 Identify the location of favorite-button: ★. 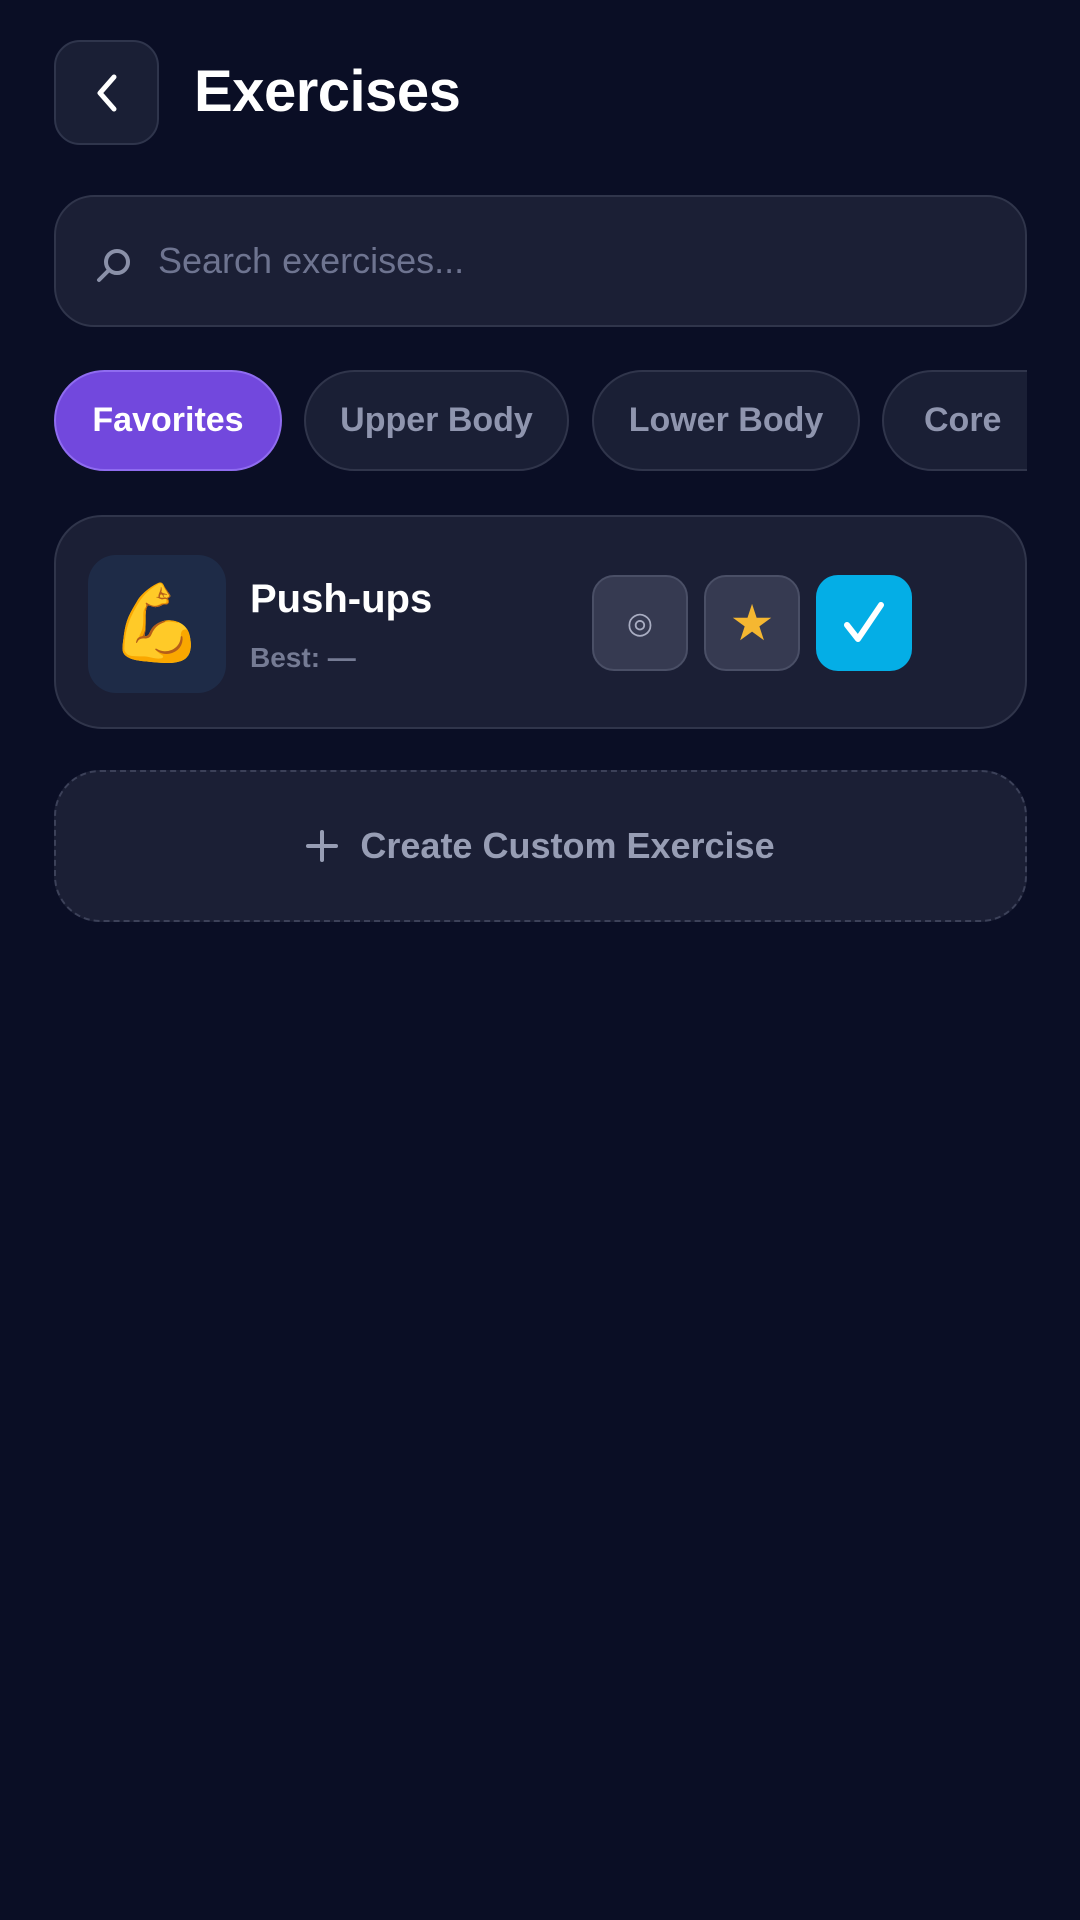
(752, 623).